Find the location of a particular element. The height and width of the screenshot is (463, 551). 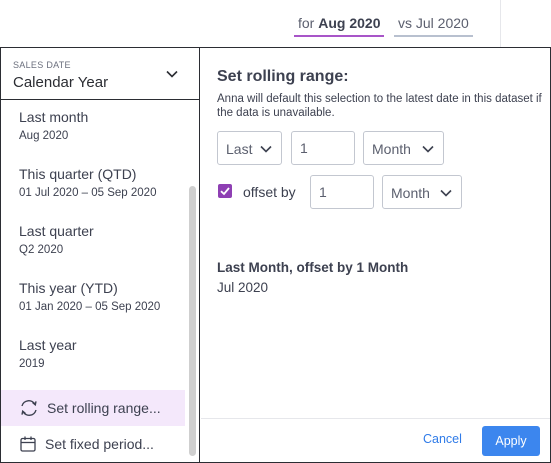

preset-subtitle: 01 Jul 2020 – 05 Sep 2020 is located at coordinates (88, 193).